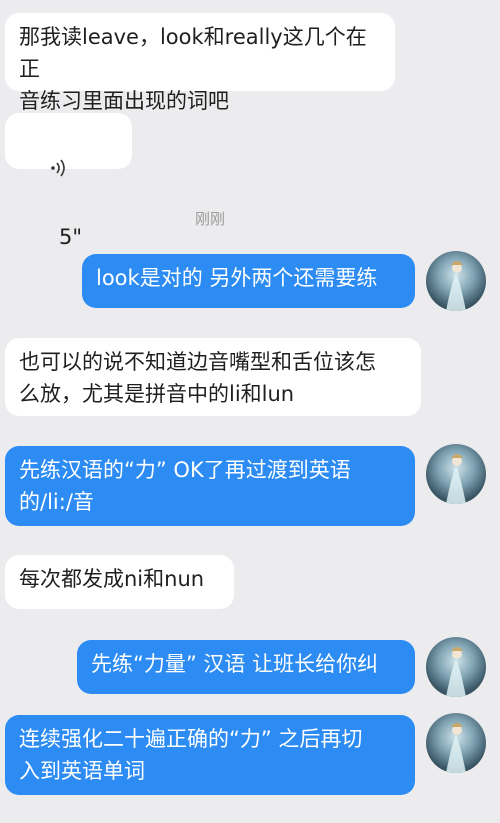 Image resolution: width=500 pixels, height=823 pixels. What do you see at coordinates (209, 219) in the screenshot?
I see `timestamp: 刚刚` at bounding box center [209, 219].